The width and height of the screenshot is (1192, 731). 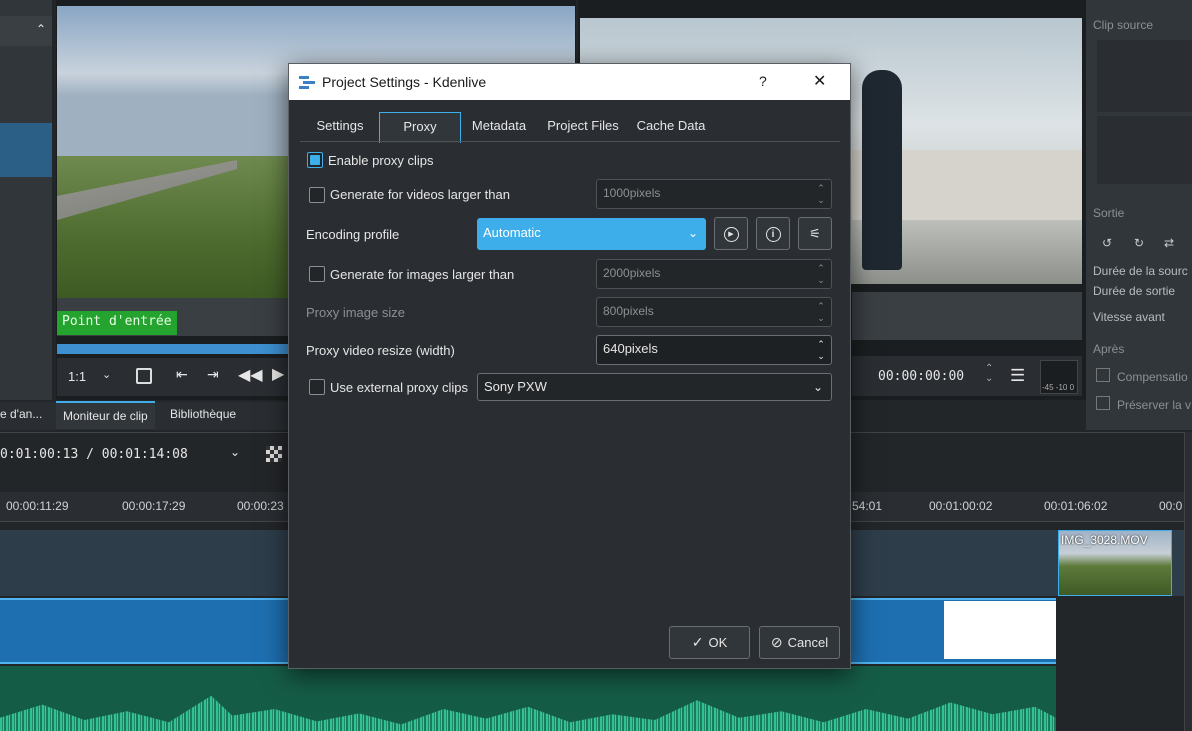 I want to click on videos-size-spinbox: 1000pixels ⌃ ⌄, so click(x=714, y=194).